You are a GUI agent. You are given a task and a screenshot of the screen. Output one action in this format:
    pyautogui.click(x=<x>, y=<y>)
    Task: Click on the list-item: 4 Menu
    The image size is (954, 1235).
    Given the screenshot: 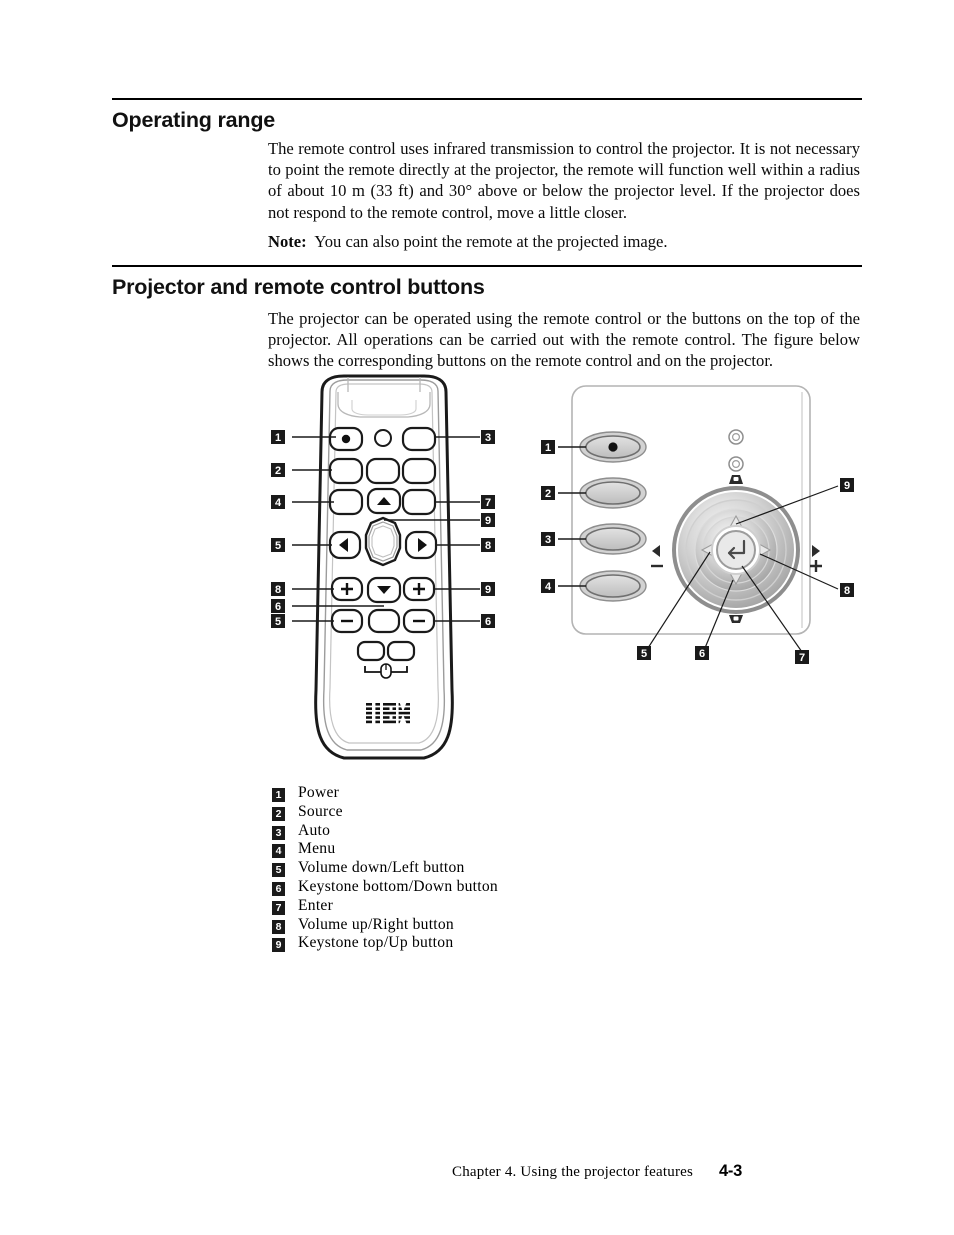 What is the action you would take?
    pyautogui.click(x=482, y=849)
    